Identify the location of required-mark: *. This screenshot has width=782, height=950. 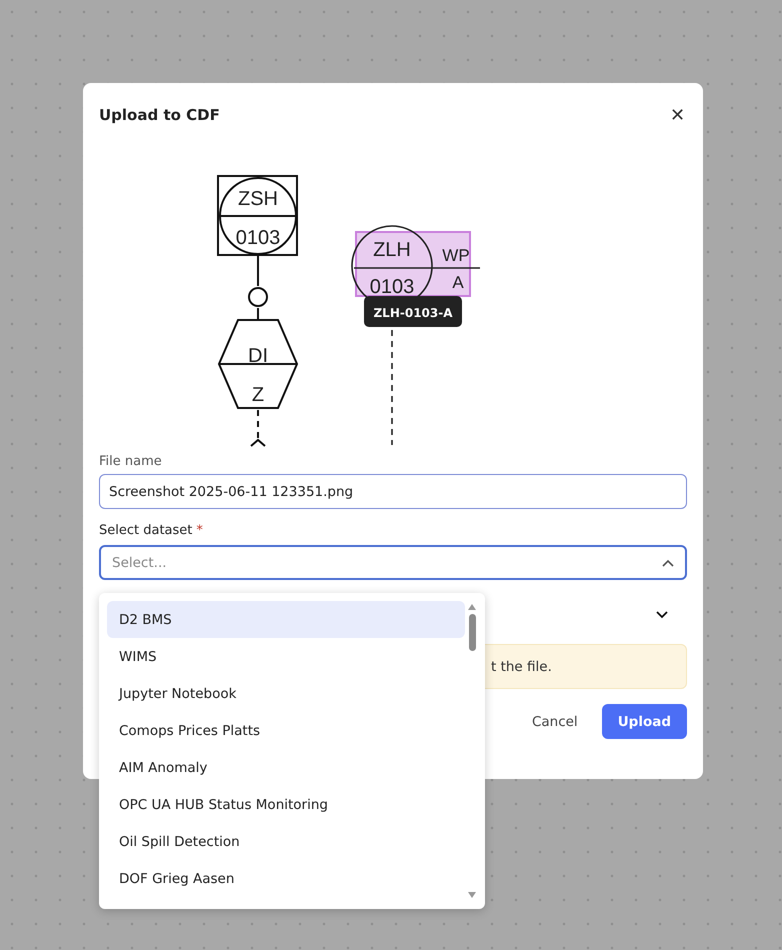
(199, 531).